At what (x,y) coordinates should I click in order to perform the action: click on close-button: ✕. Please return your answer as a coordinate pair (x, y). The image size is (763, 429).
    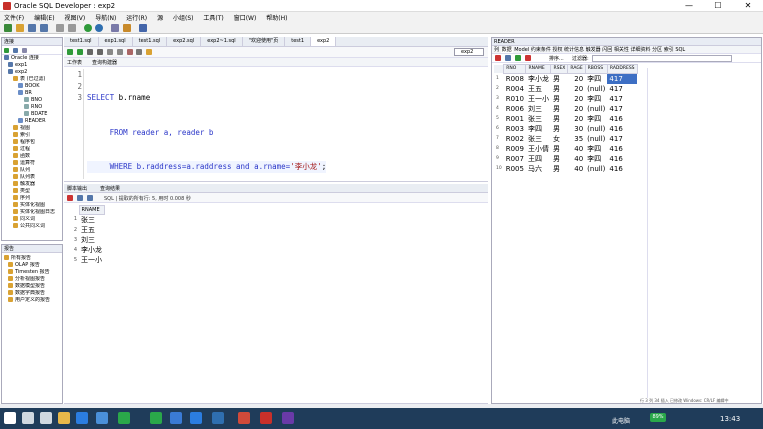
    Looking at the image, I should click on (748, 6).